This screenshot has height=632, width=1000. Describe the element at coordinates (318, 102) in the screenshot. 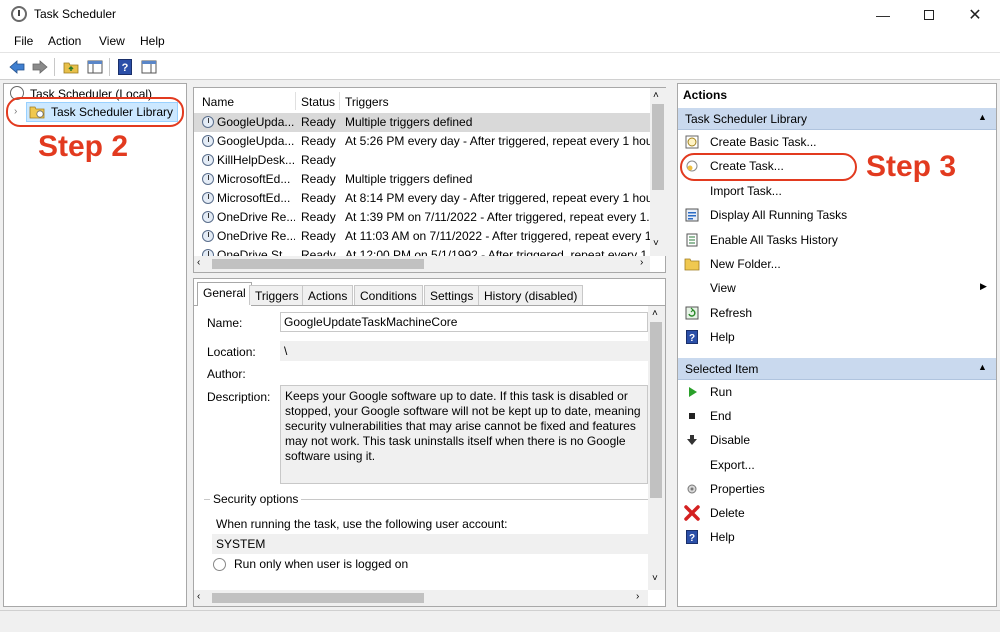

I see `column-header-status: Status` at that location.